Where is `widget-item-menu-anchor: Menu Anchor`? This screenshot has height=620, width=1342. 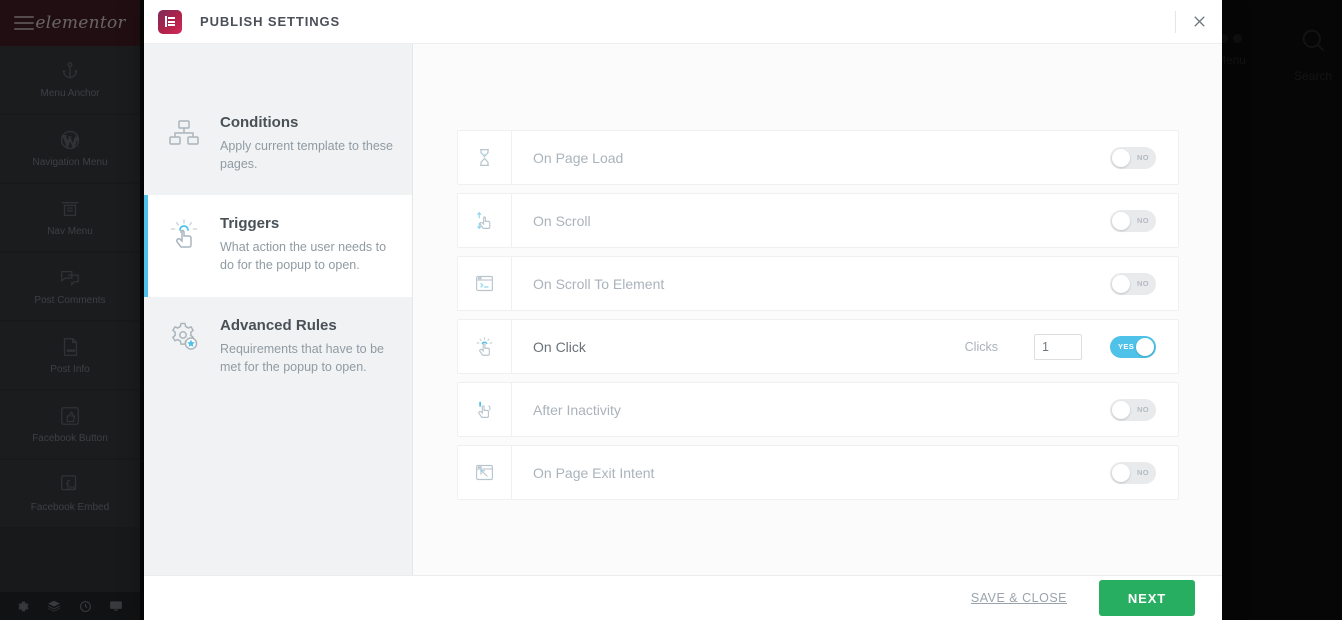
widget-item-menu-anchor: Menu Anchor is located at coordinates (70, 79).